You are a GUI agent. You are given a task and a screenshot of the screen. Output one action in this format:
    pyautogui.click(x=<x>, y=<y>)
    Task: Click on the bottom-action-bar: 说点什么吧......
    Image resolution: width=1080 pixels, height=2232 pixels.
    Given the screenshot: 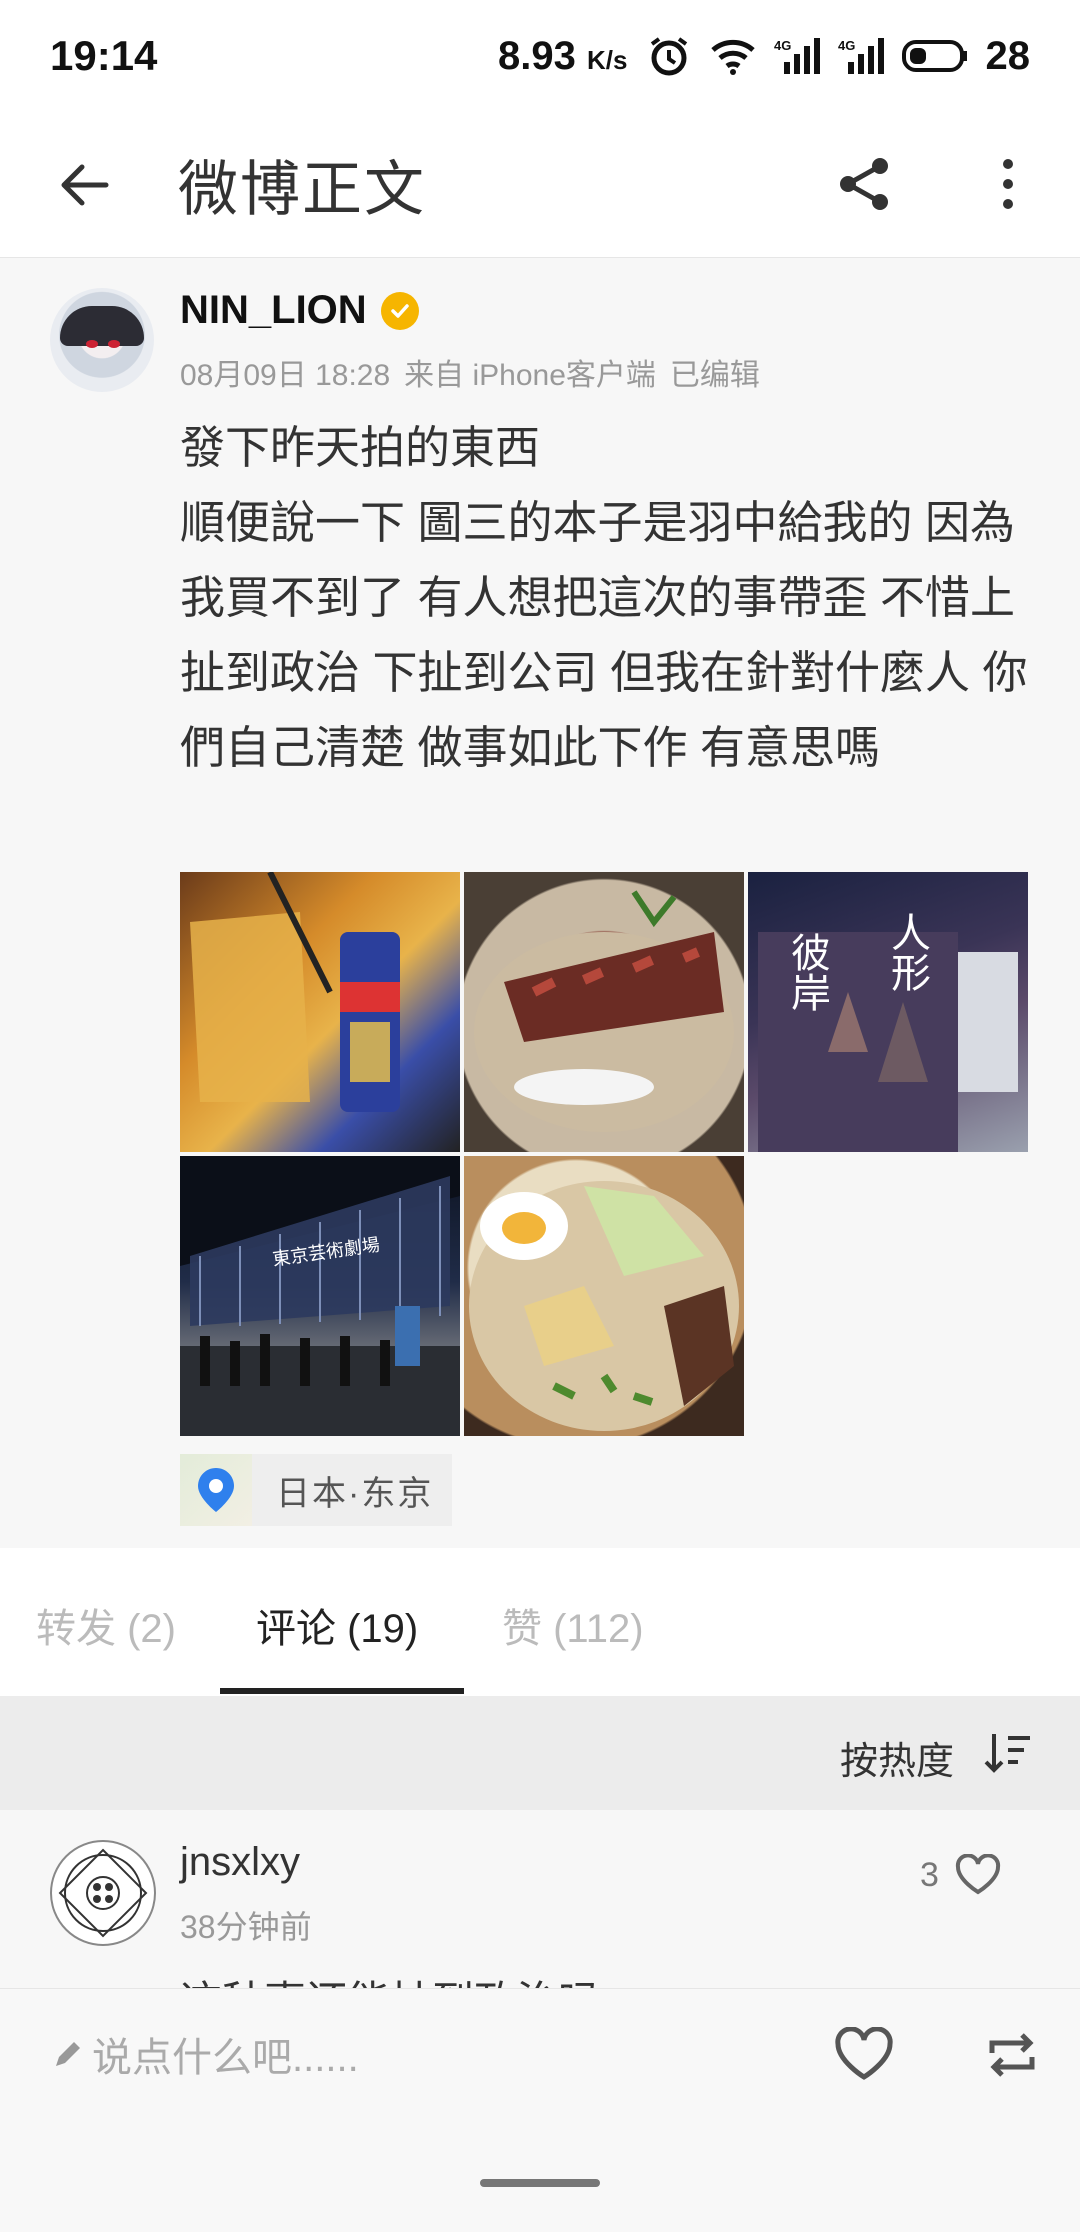 What is the action you would take?
    pyautogui.click(x=540, y=2110)
    